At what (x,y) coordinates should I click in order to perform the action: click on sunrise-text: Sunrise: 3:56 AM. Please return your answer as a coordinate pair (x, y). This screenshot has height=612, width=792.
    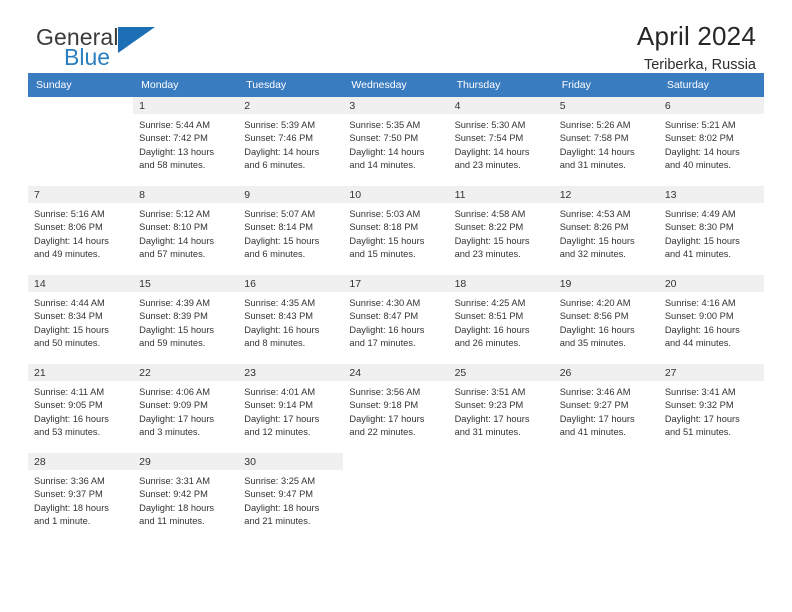
    Looking at the image, I should click on (385, 392).